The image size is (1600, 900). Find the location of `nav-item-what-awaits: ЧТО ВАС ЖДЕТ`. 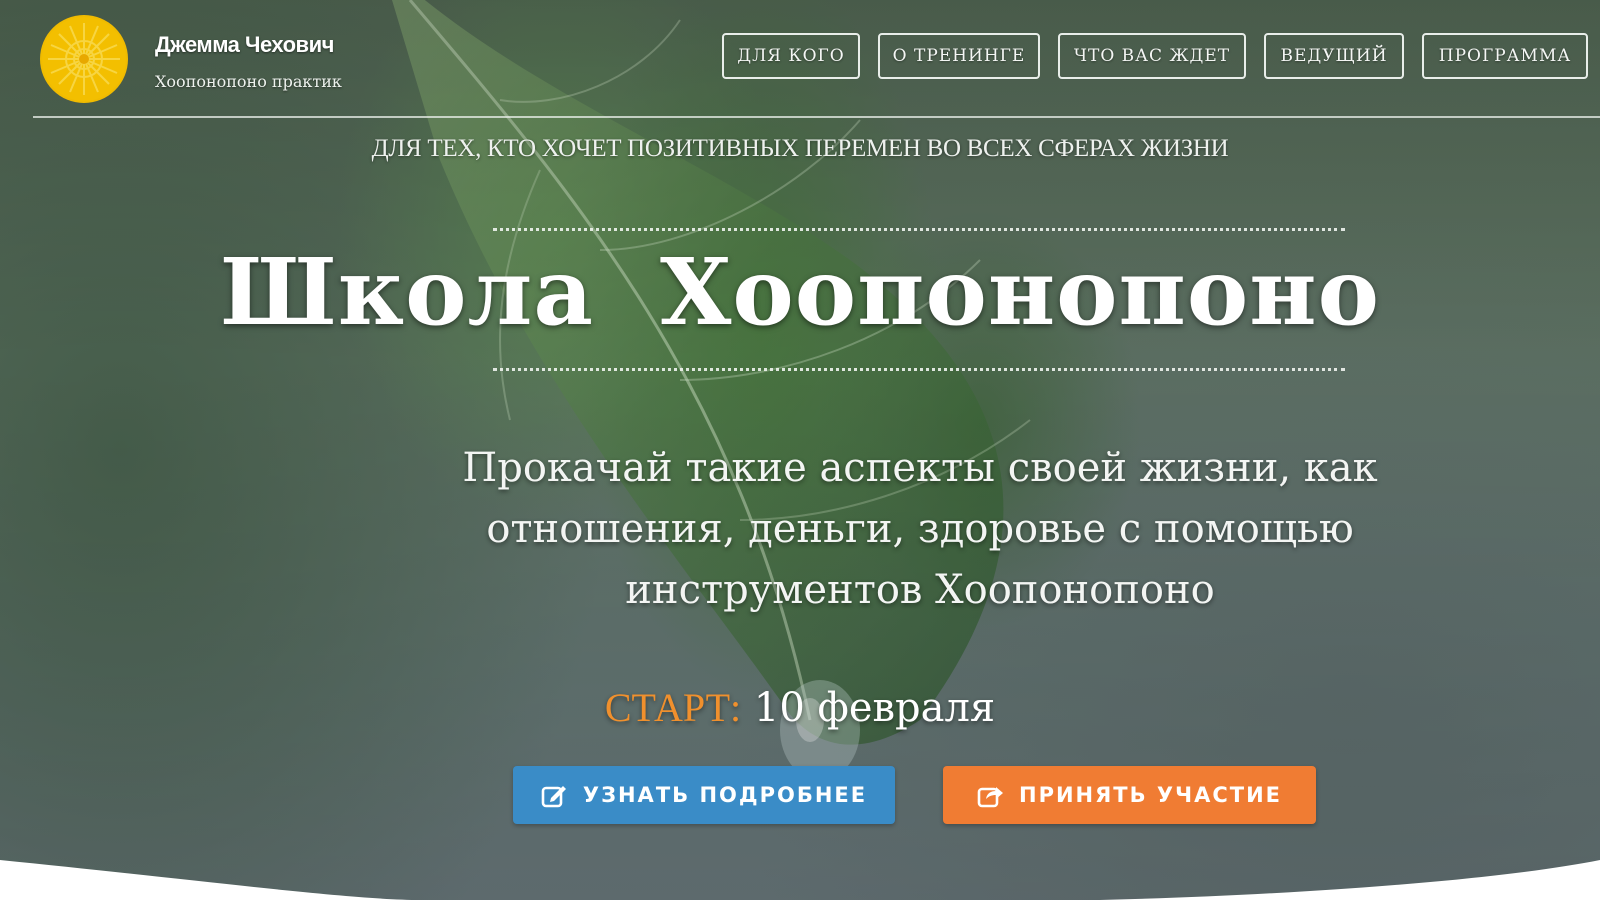

nav-item-what-awaits: ЧТО ВАС ЖДЕТ is located at coordinates (1152, 56).